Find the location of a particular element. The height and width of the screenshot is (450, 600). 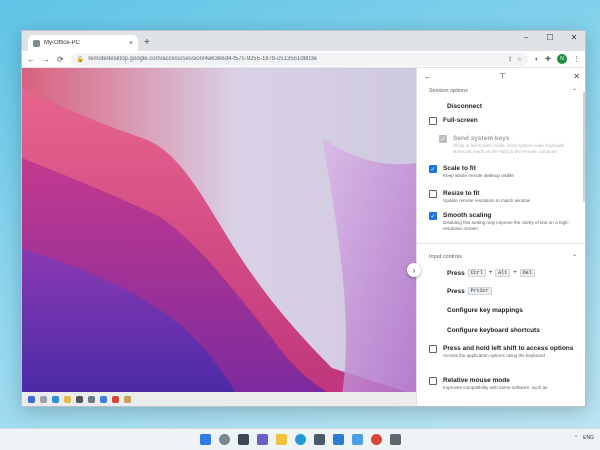

file-explorer-icon is located at coordinates (281, 439).